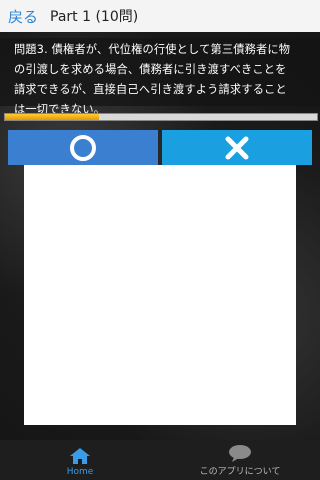  What do you see at coordinates (52, 117) in the screenshot?
I see `progress-fill` at bounding box center [52, 117].